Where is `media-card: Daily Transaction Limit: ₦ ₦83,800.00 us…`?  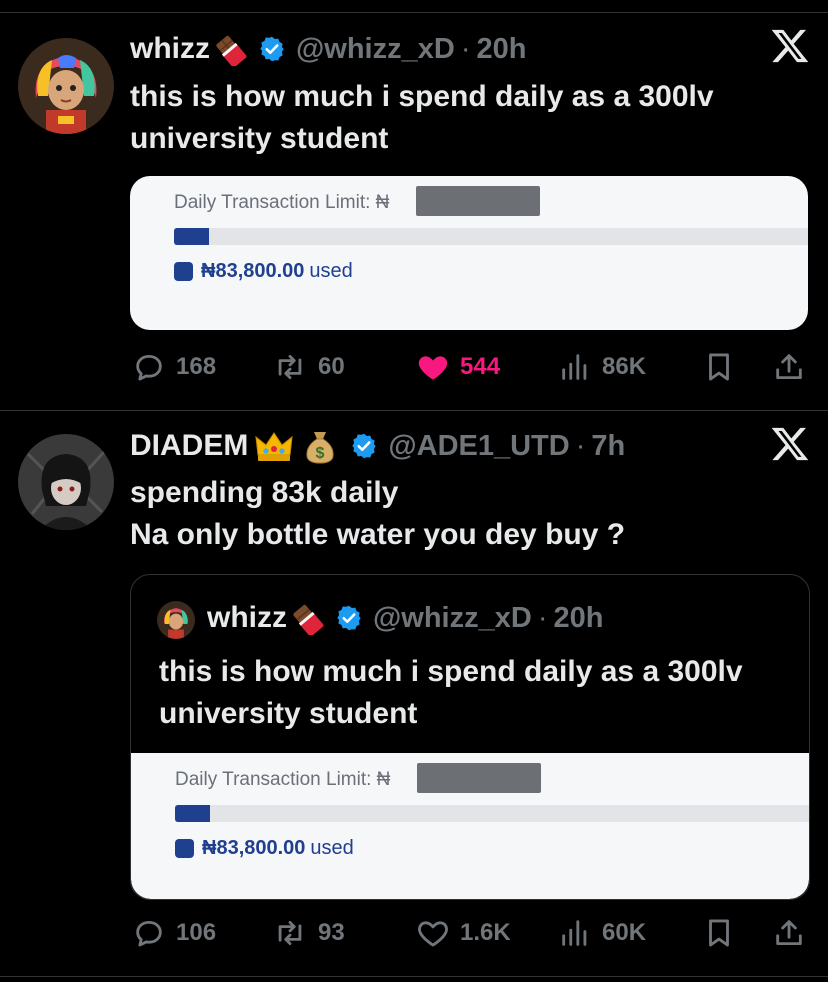 media-card: Daily Transaction Limit: ₦ ₦83,800.00 us… is located at coordinates (469, 253).